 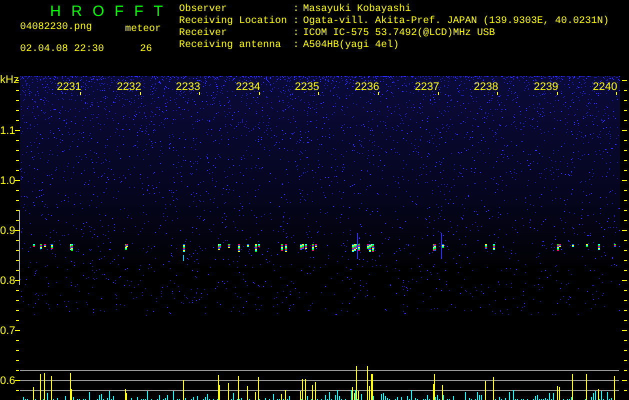 I want to click on info-label: Receiving Location, so click(x=233, y=22).